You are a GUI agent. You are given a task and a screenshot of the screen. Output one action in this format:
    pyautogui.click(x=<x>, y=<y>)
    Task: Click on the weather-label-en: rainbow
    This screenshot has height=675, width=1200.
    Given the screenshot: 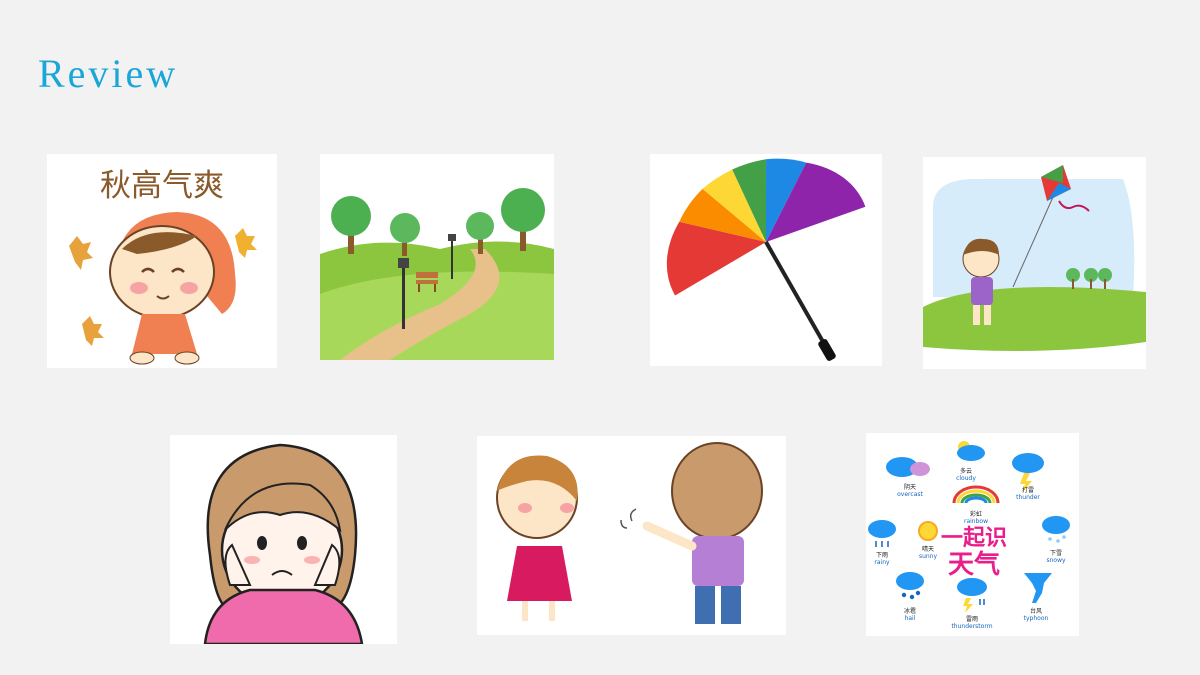 What is the action you would take?
    pyautogui.click(x=976, y=521)
    